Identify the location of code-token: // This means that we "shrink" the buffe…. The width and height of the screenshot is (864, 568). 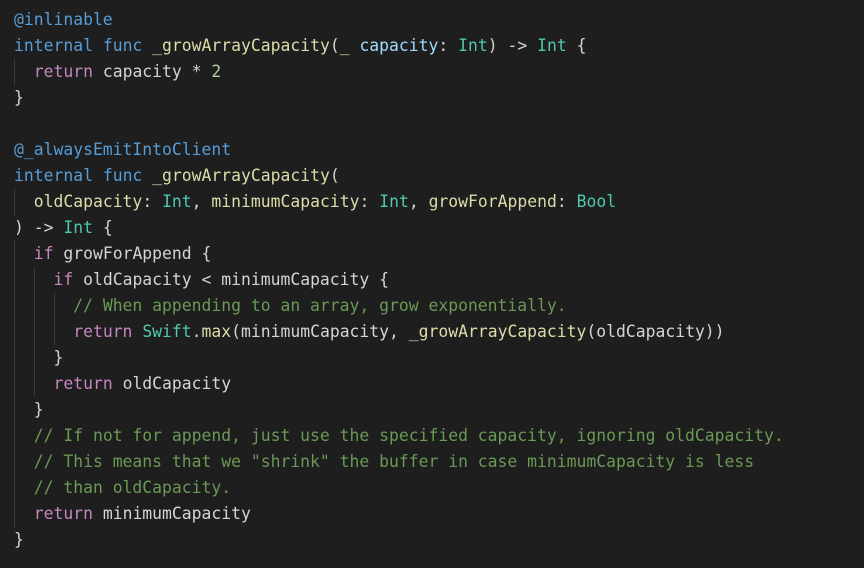
(394, 461).